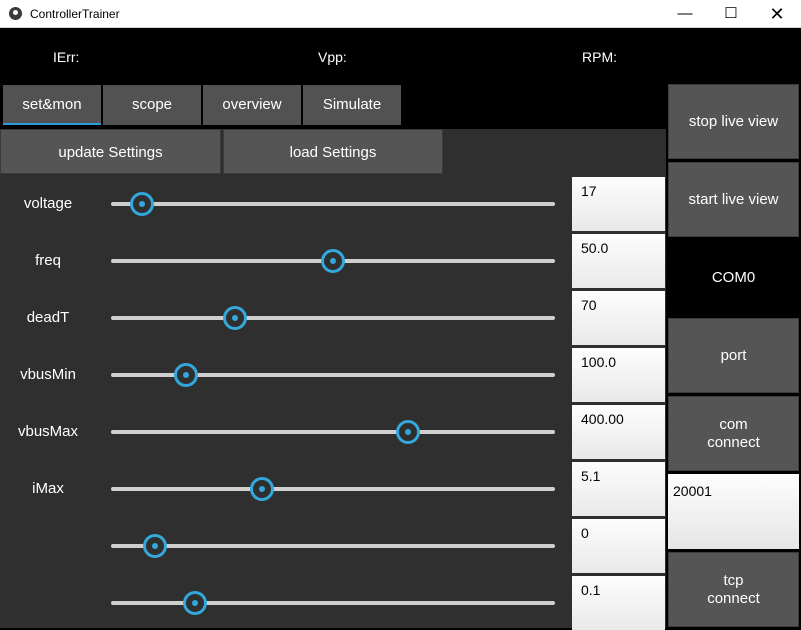  What do you see at coordinates (48, 260) in the screenshot?
I see `slider-label: freq` at bounding box center [48, 260].